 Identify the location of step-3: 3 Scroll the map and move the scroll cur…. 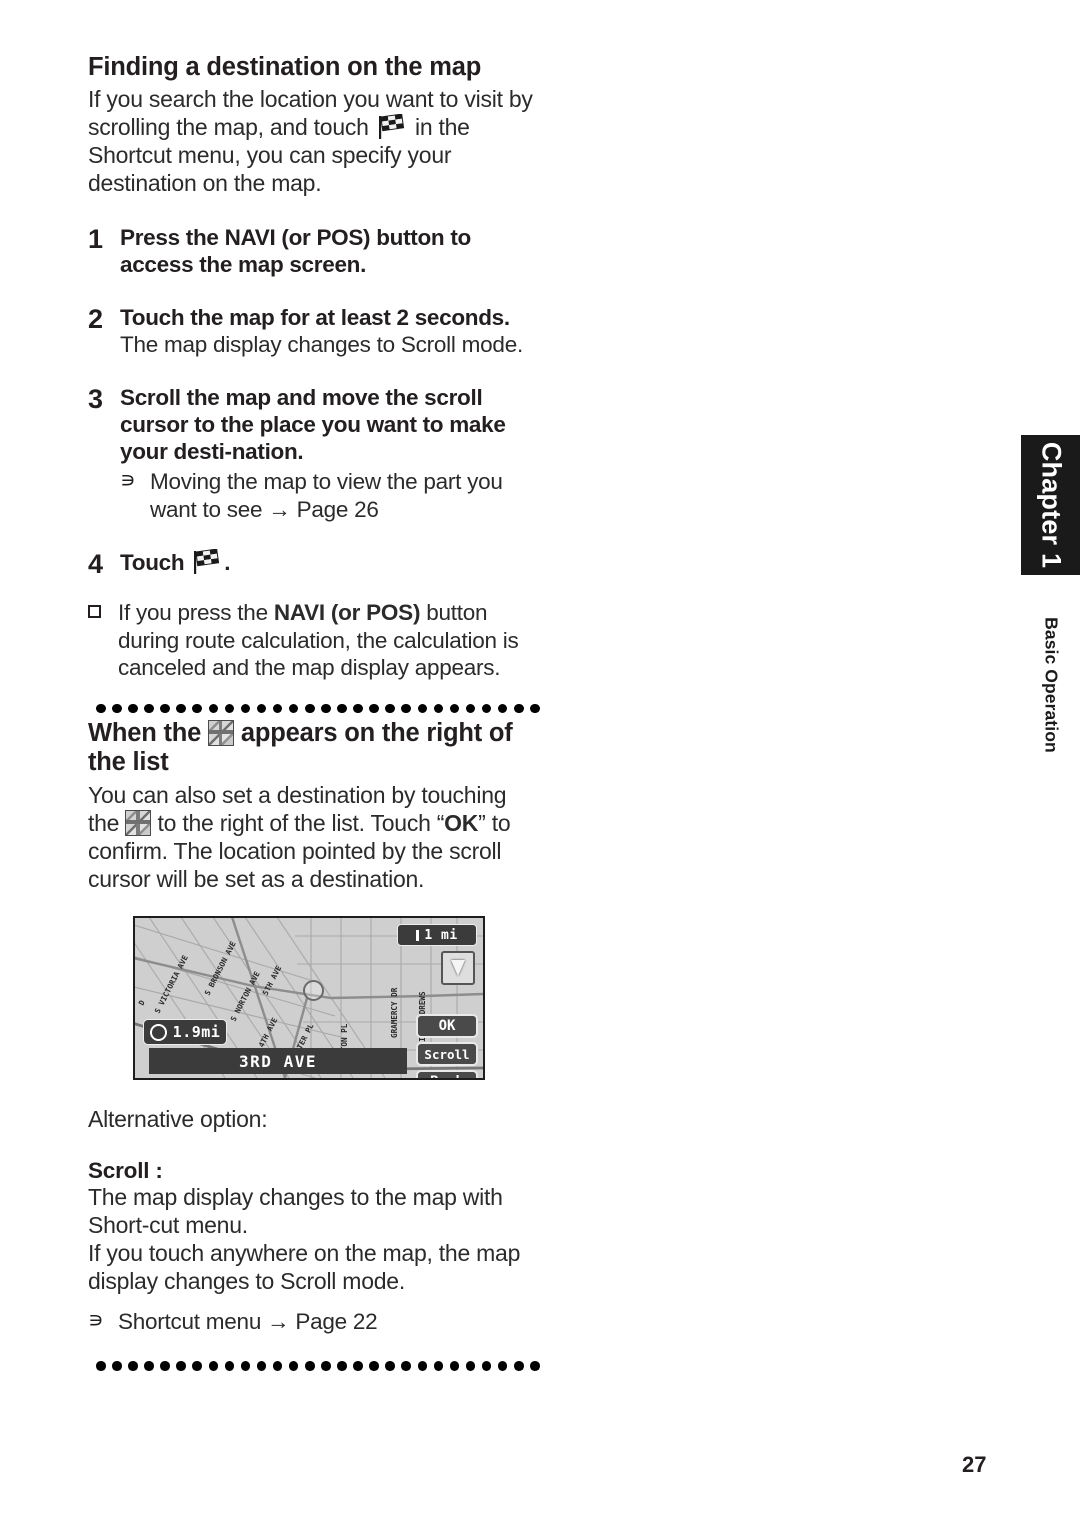
(314, 453).